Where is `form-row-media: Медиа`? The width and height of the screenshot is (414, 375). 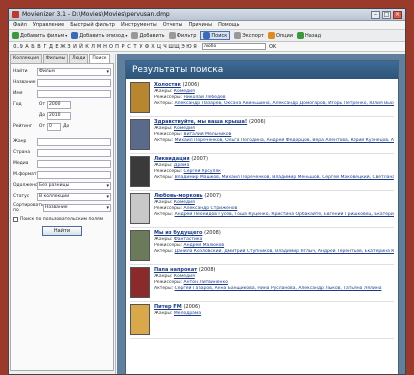 form-row-media: Медиа is located at coordinates (62, 163).